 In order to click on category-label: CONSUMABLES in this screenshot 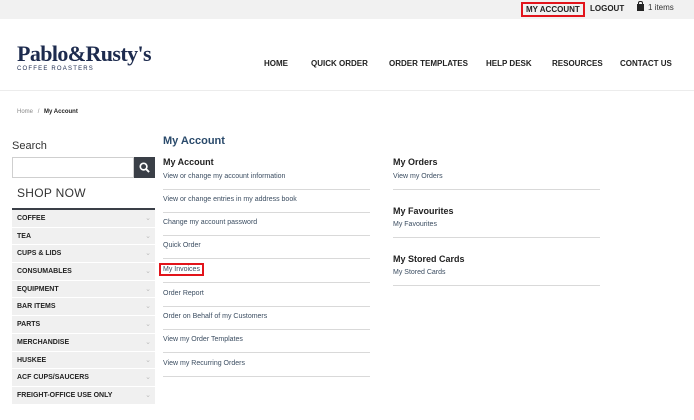, I will do `click(44, 272)`.